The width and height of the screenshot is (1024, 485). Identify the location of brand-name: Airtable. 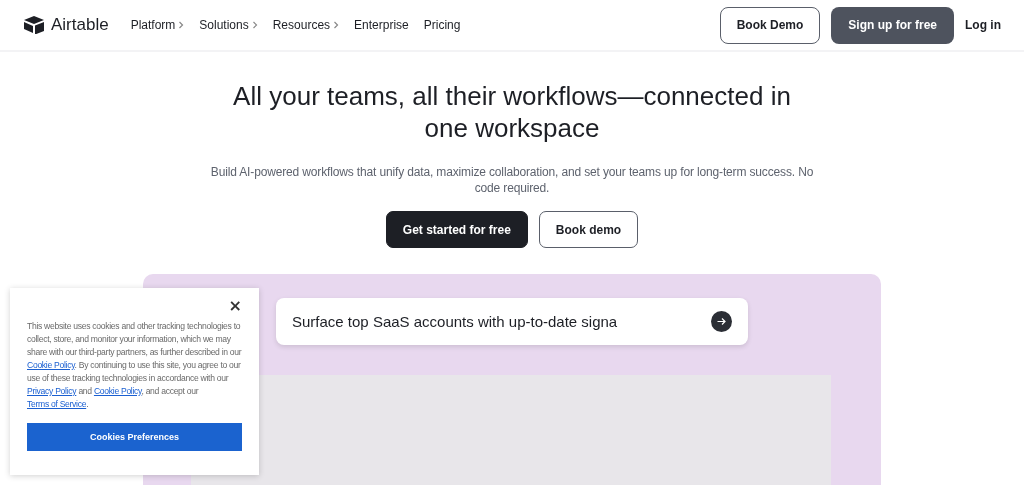
(80, 25).